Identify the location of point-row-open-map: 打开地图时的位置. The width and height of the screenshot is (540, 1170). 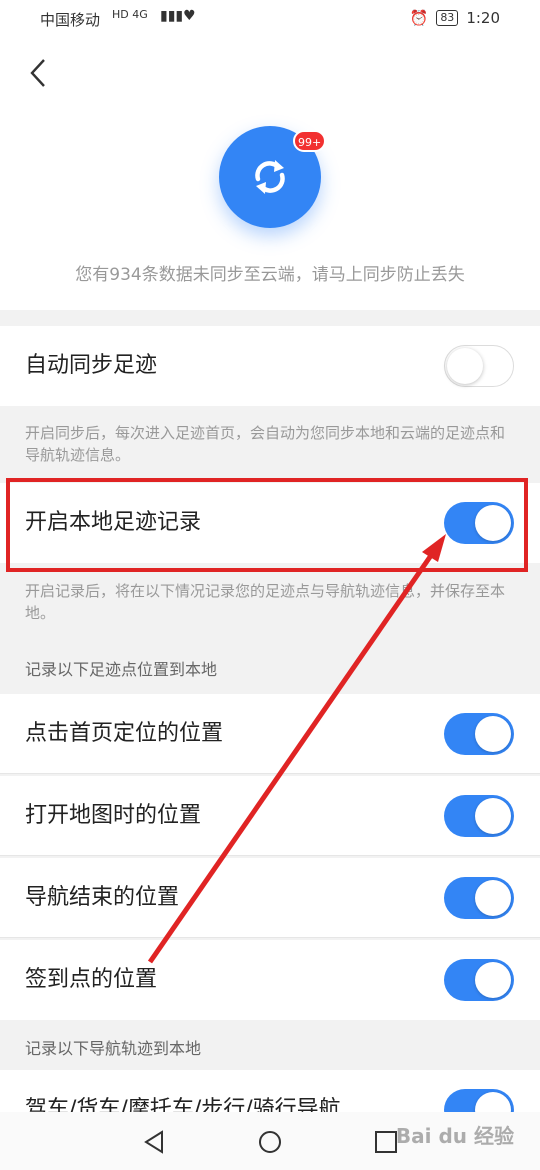
(270, 816).